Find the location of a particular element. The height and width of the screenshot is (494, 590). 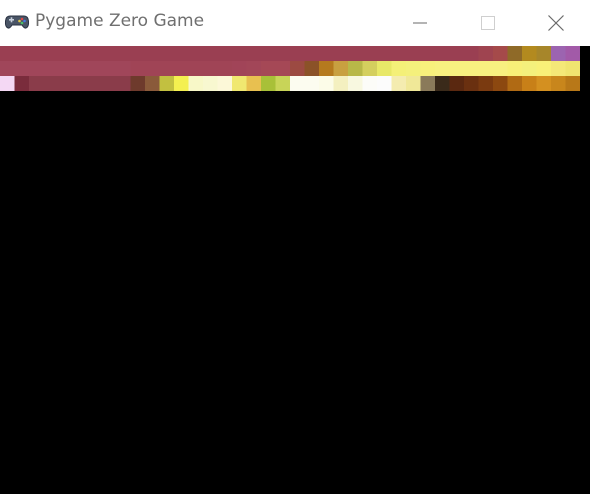

gamepad-icon is located at coordinates (17, 22).